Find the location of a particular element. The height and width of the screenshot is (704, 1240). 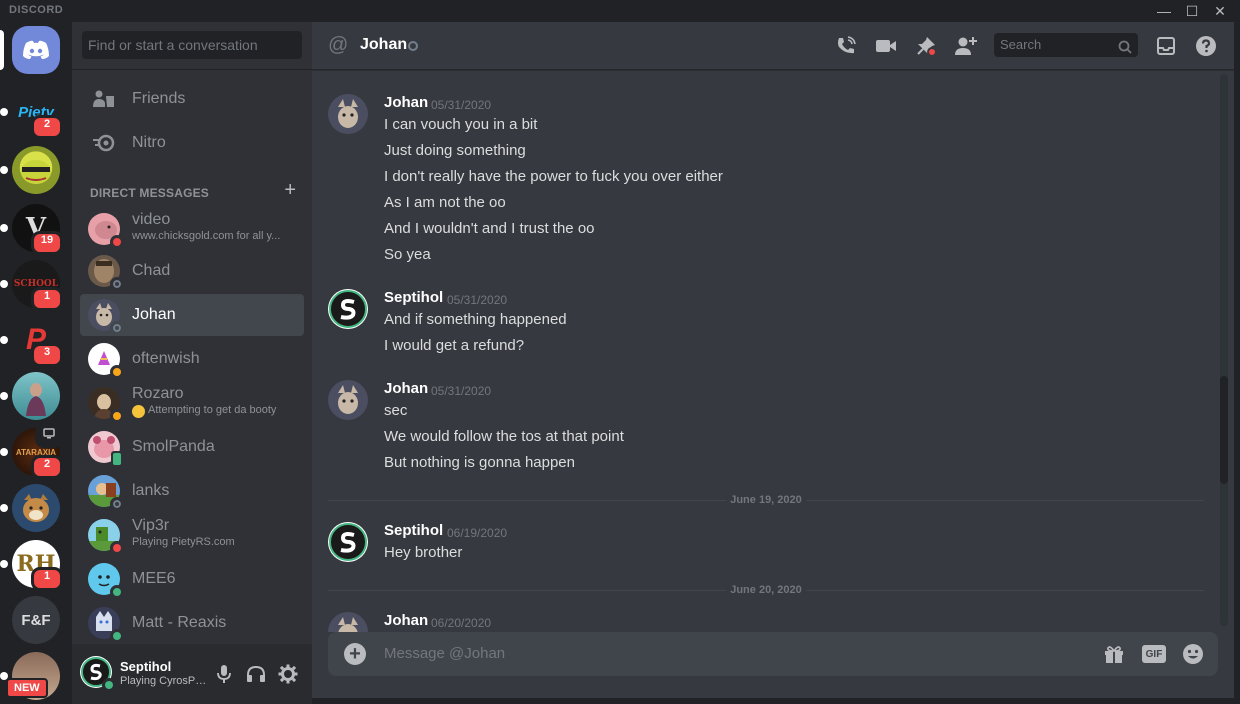

server-school: SCHOOL 1 is located at coordinates (31, 285).